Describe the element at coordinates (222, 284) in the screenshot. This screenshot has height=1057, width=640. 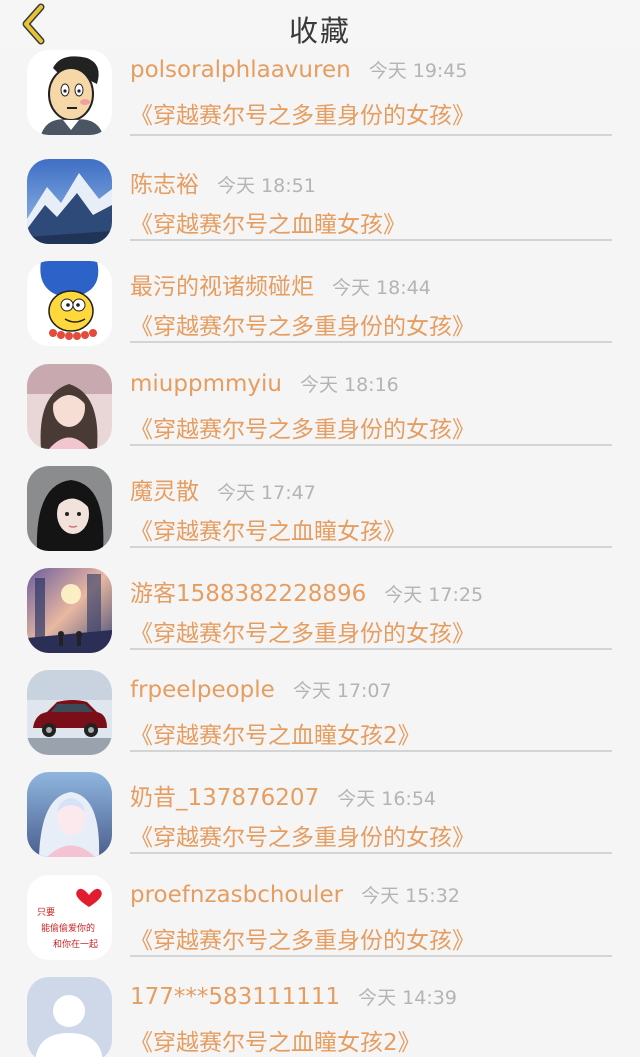
I see `user-name: 最污的视诸频碰炬` at that location.